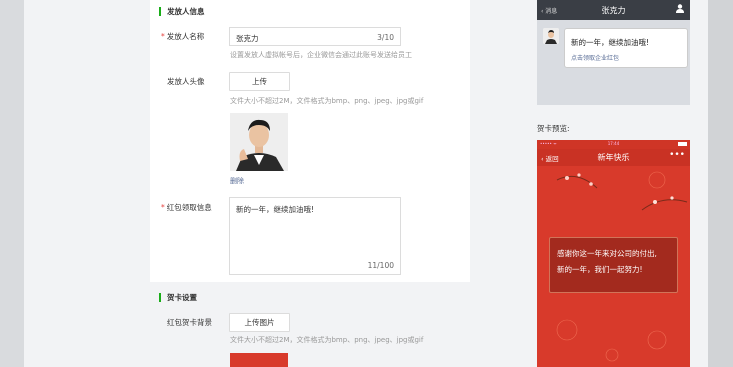 The width and height of the screenshot is (733, 367). What do you see at coordinates (553, 128) in the screenshot?
I see `card-preview-label: 贺卡预览:` at bounding box center [553, 128].